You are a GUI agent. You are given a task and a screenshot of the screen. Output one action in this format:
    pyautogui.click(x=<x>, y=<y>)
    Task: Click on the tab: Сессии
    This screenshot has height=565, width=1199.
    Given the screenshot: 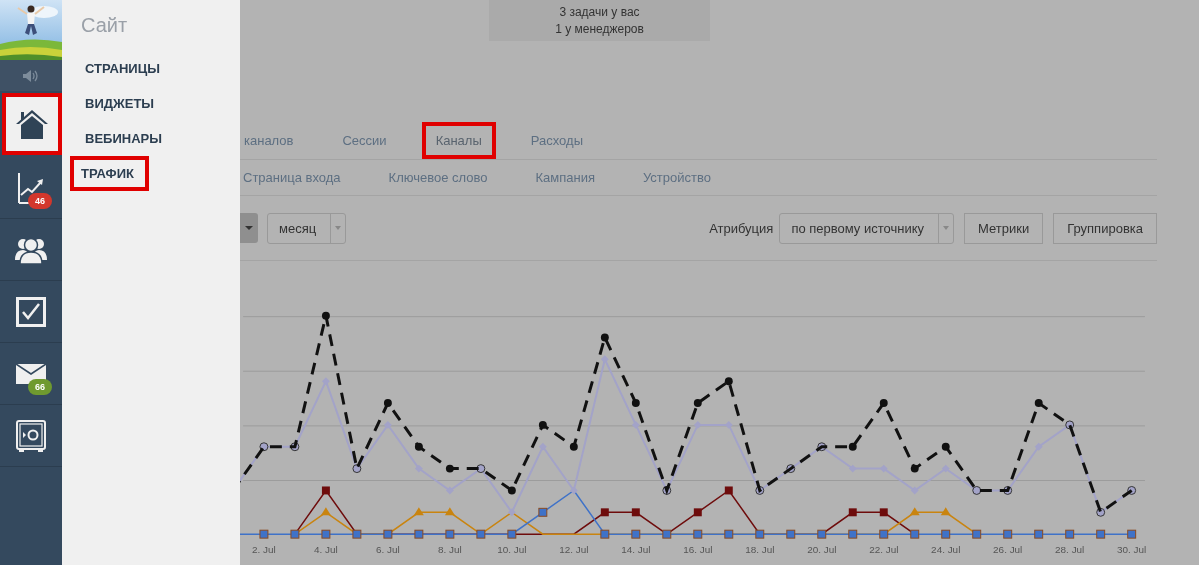 What is the action you would take?
    pyautogui.click(x=364, y=141)
    